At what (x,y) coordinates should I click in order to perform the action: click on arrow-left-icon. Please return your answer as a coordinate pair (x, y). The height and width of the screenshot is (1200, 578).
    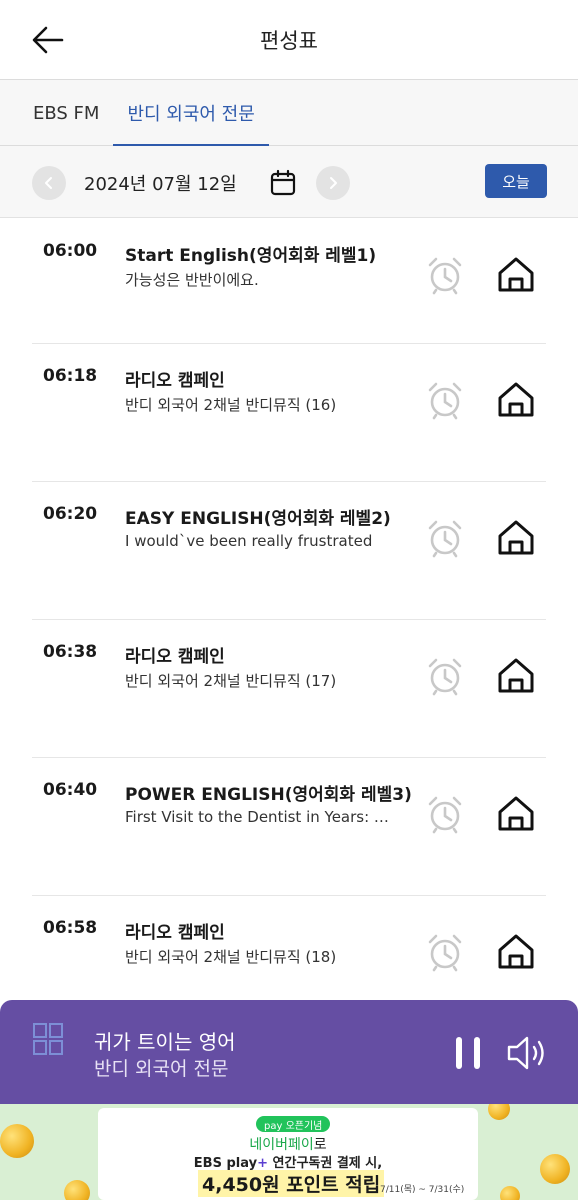
    Looking at the image, I should click on (48, 40).